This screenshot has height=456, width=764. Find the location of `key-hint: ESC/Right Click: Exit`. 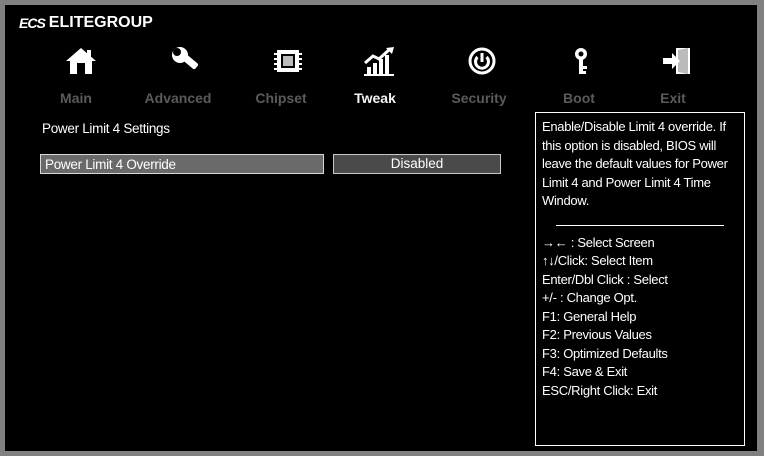

key-hint: ESC/Right Click: Exit is located at coordinates (600, 390).